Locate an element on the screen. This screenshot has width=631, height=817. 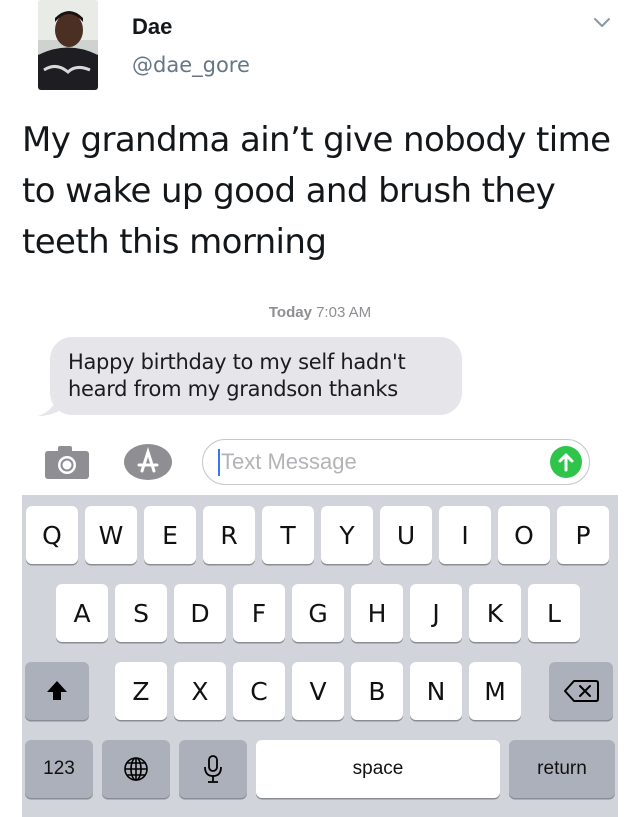
backspace-icon is located at coordinates (581, 691).